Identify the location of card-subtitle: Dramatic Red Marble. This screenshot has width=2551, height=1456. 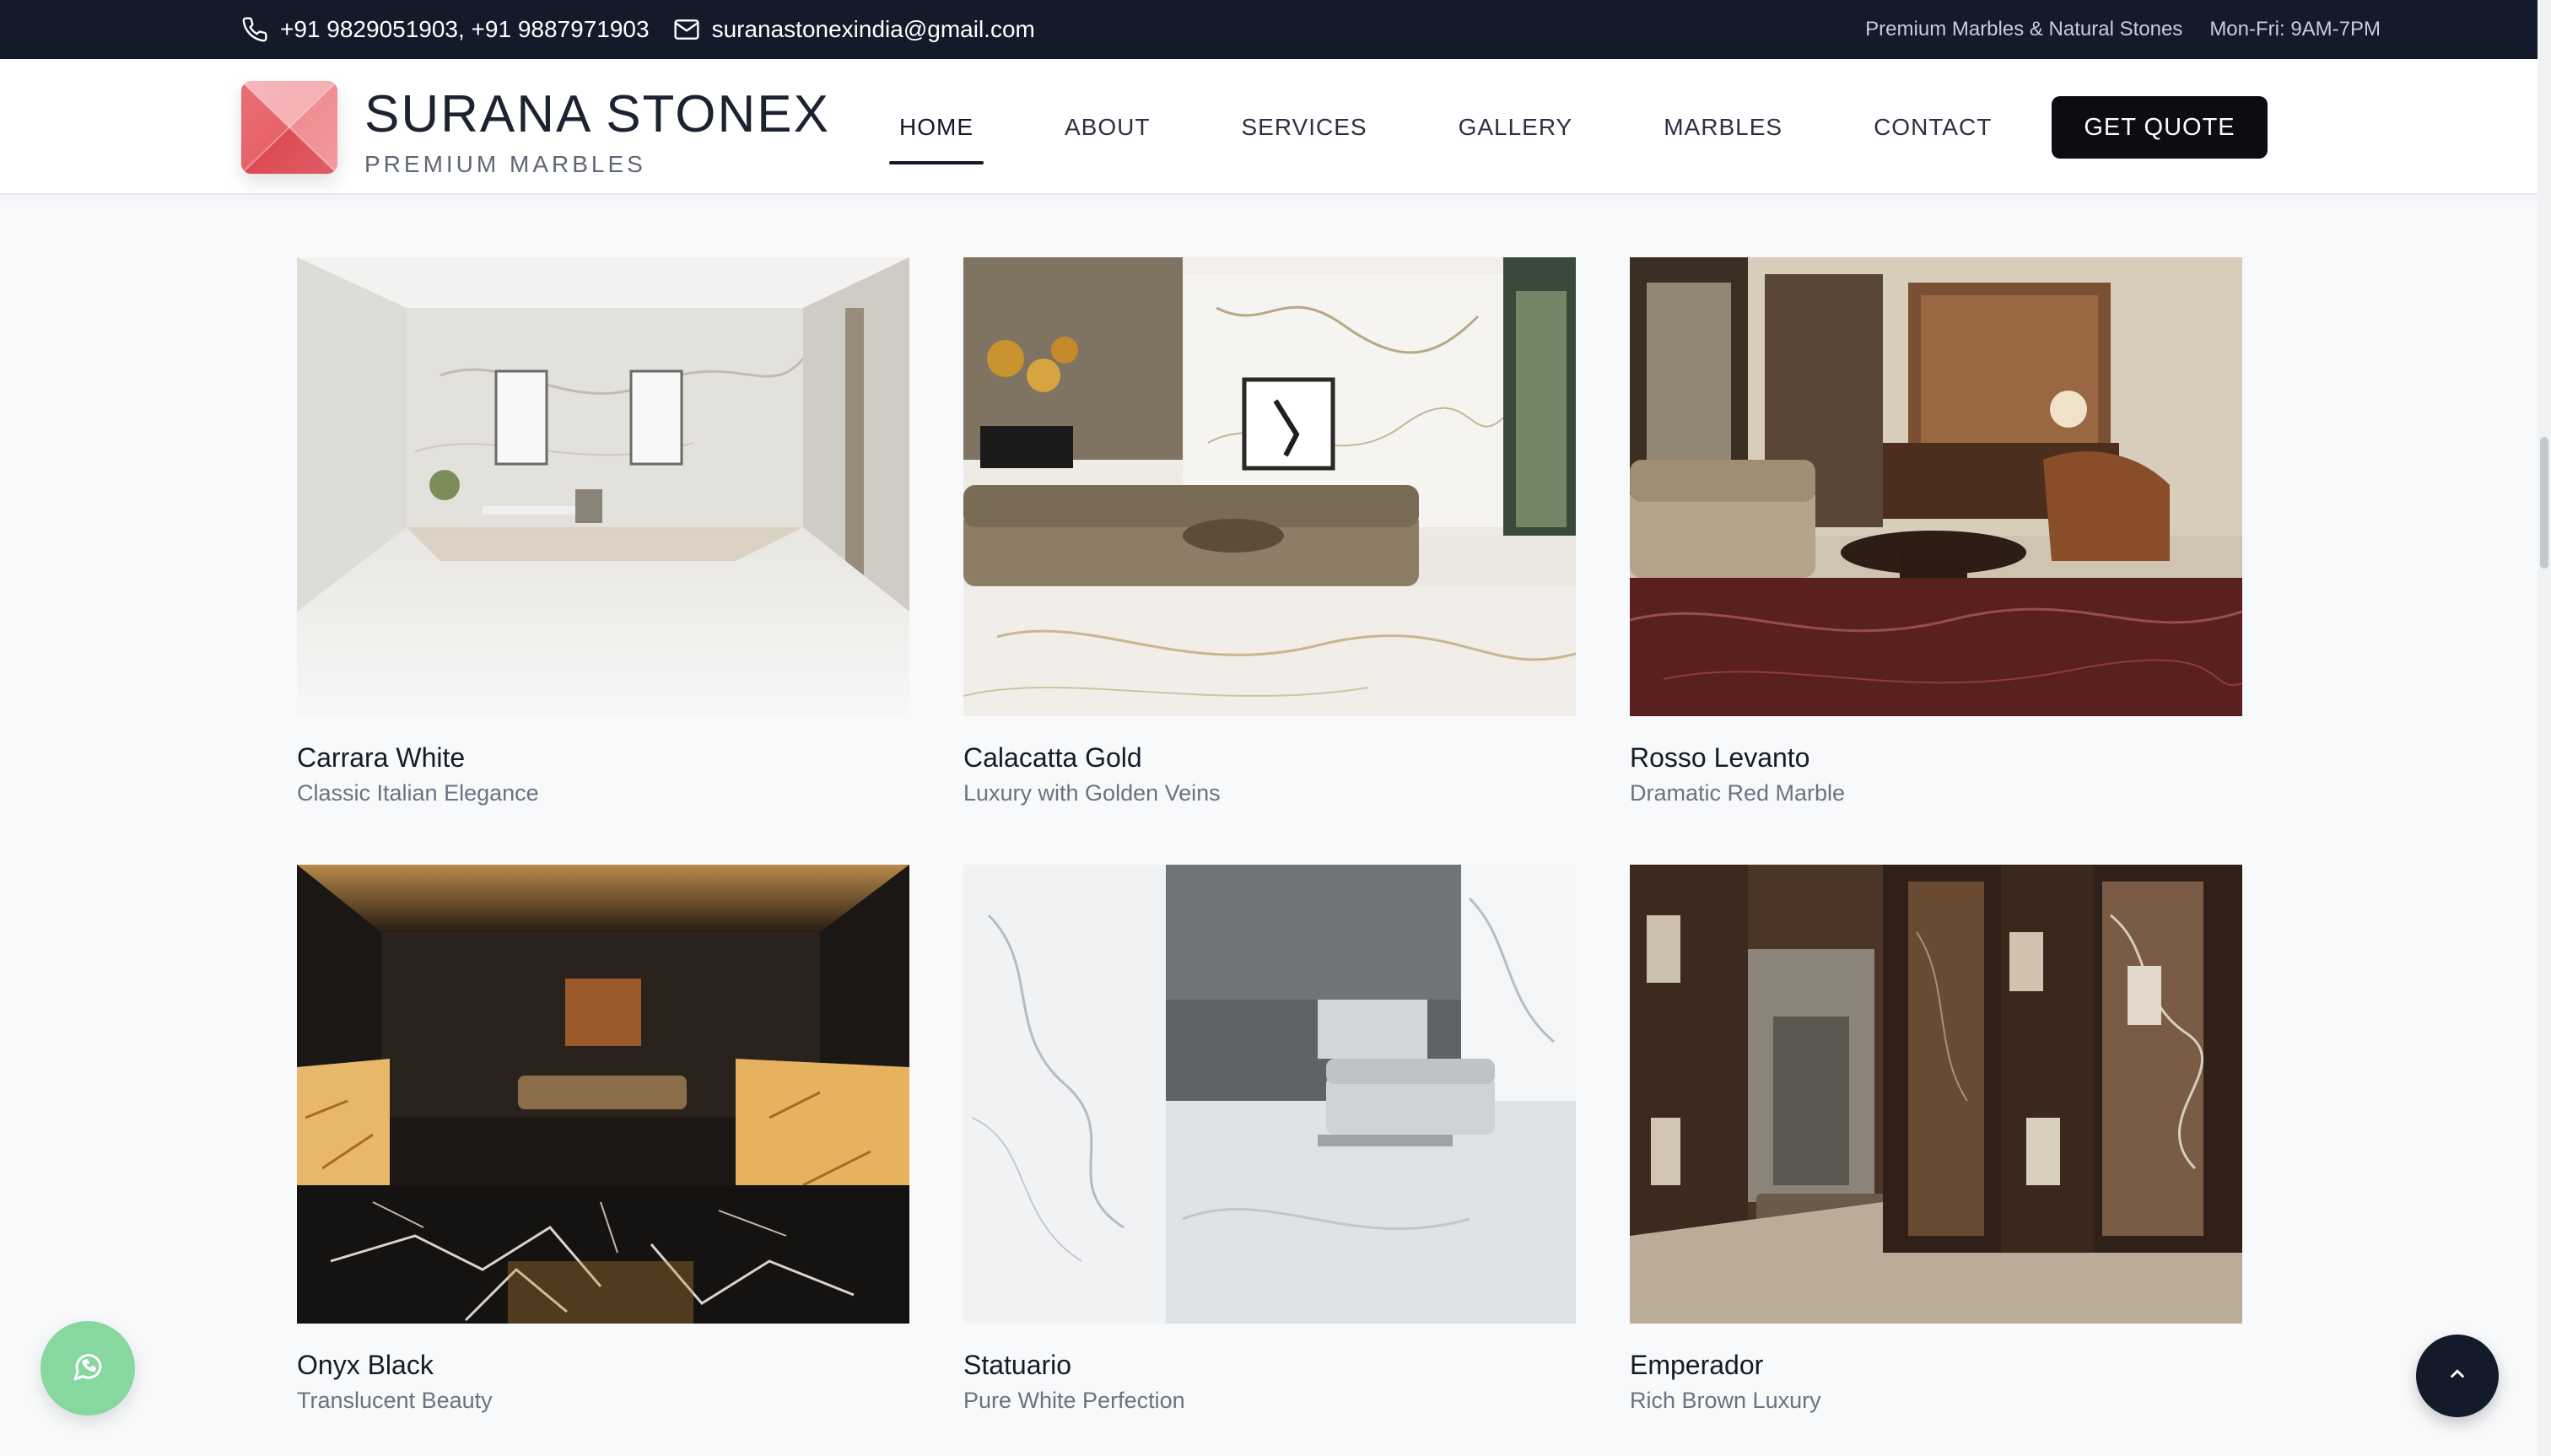
(1738, 793).